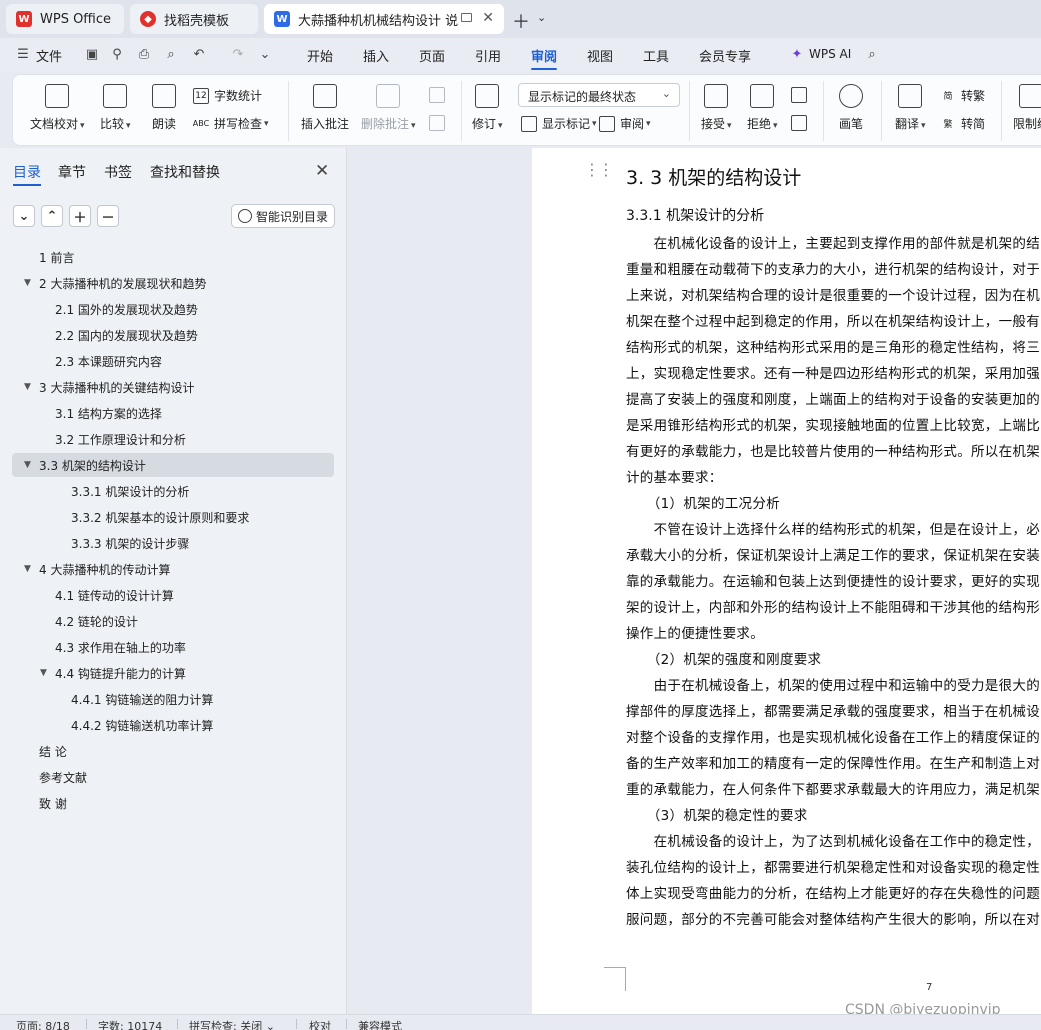  What do you see at coordinates (173, 725) in the screenshot?
I see `toc-item: 4.4.2 钩链输送机功率计算` at bounding box center [173, 725].